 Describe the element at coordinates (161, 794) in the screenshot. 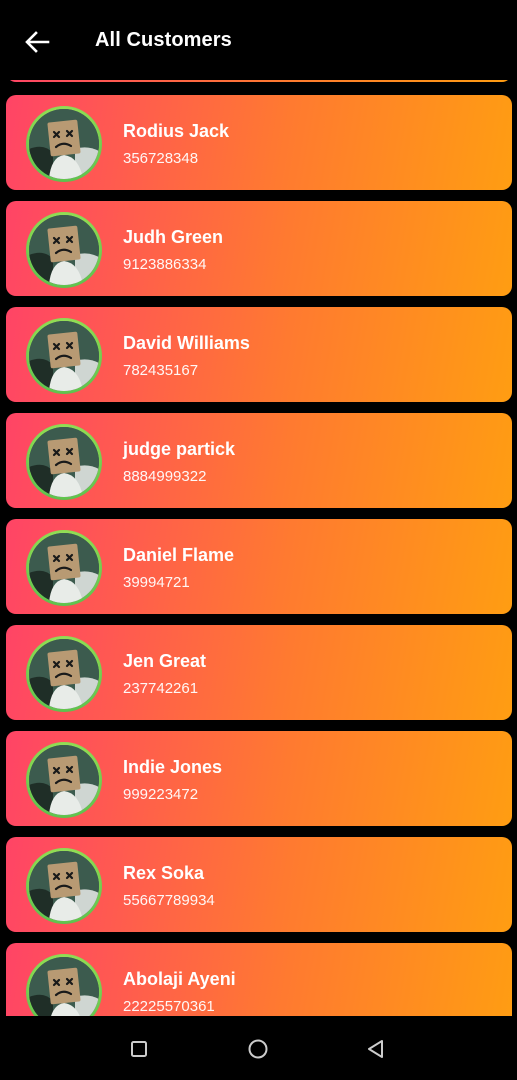

I see `customer-phone: 999223472` at that location.